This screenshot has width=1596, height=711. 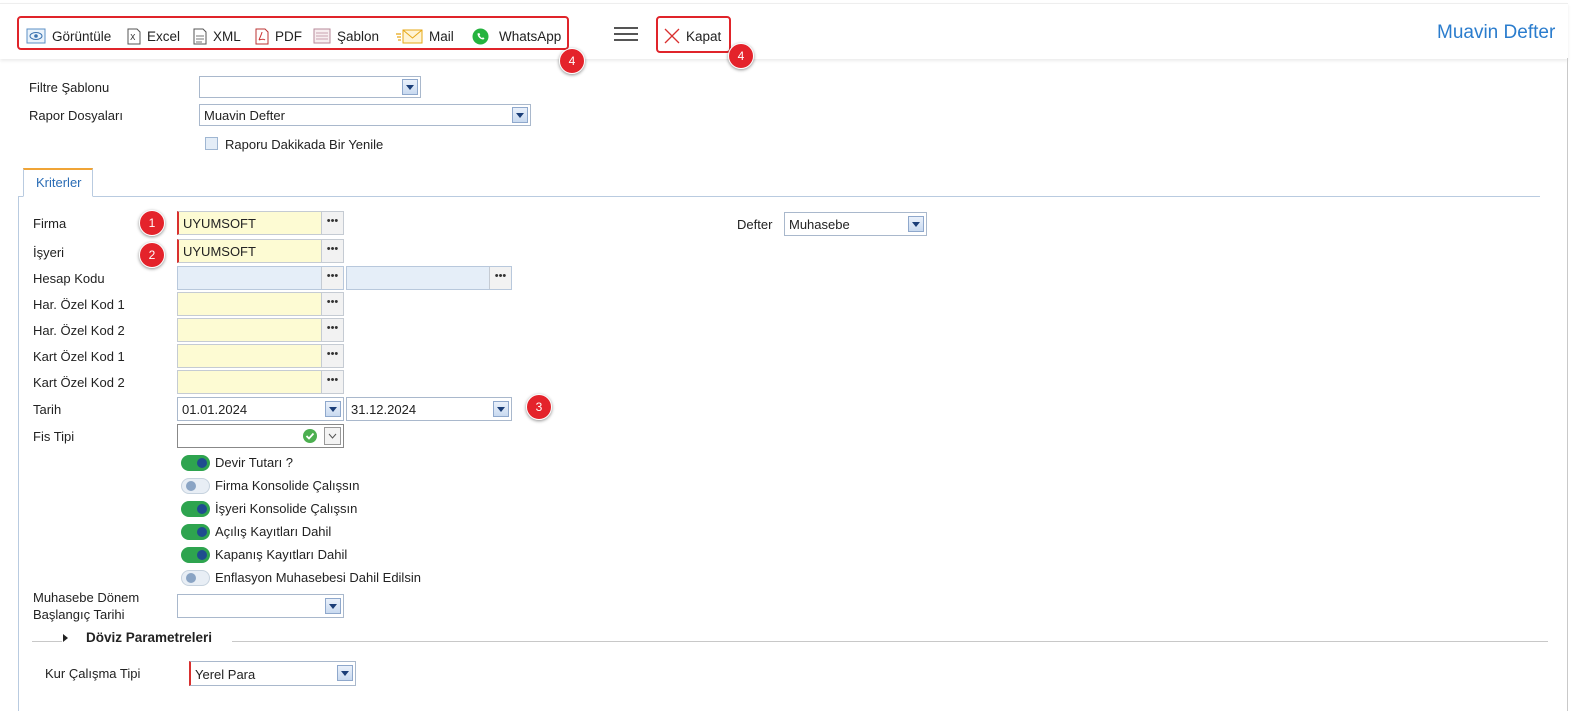 I want to click on donem-label-line2: Başlangıç Tarihi, so click(x=79, y=614).